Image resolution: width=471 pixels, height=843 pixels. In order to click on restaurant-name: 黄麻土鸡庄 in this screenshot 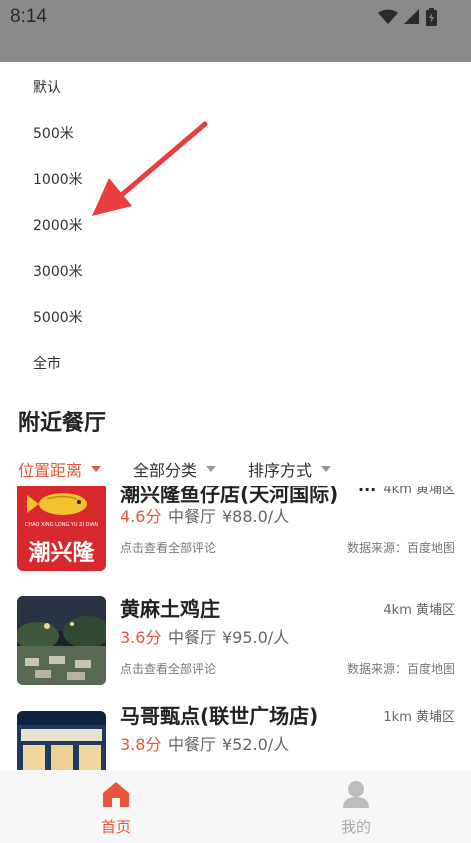, I will do `click(170, 607)`.